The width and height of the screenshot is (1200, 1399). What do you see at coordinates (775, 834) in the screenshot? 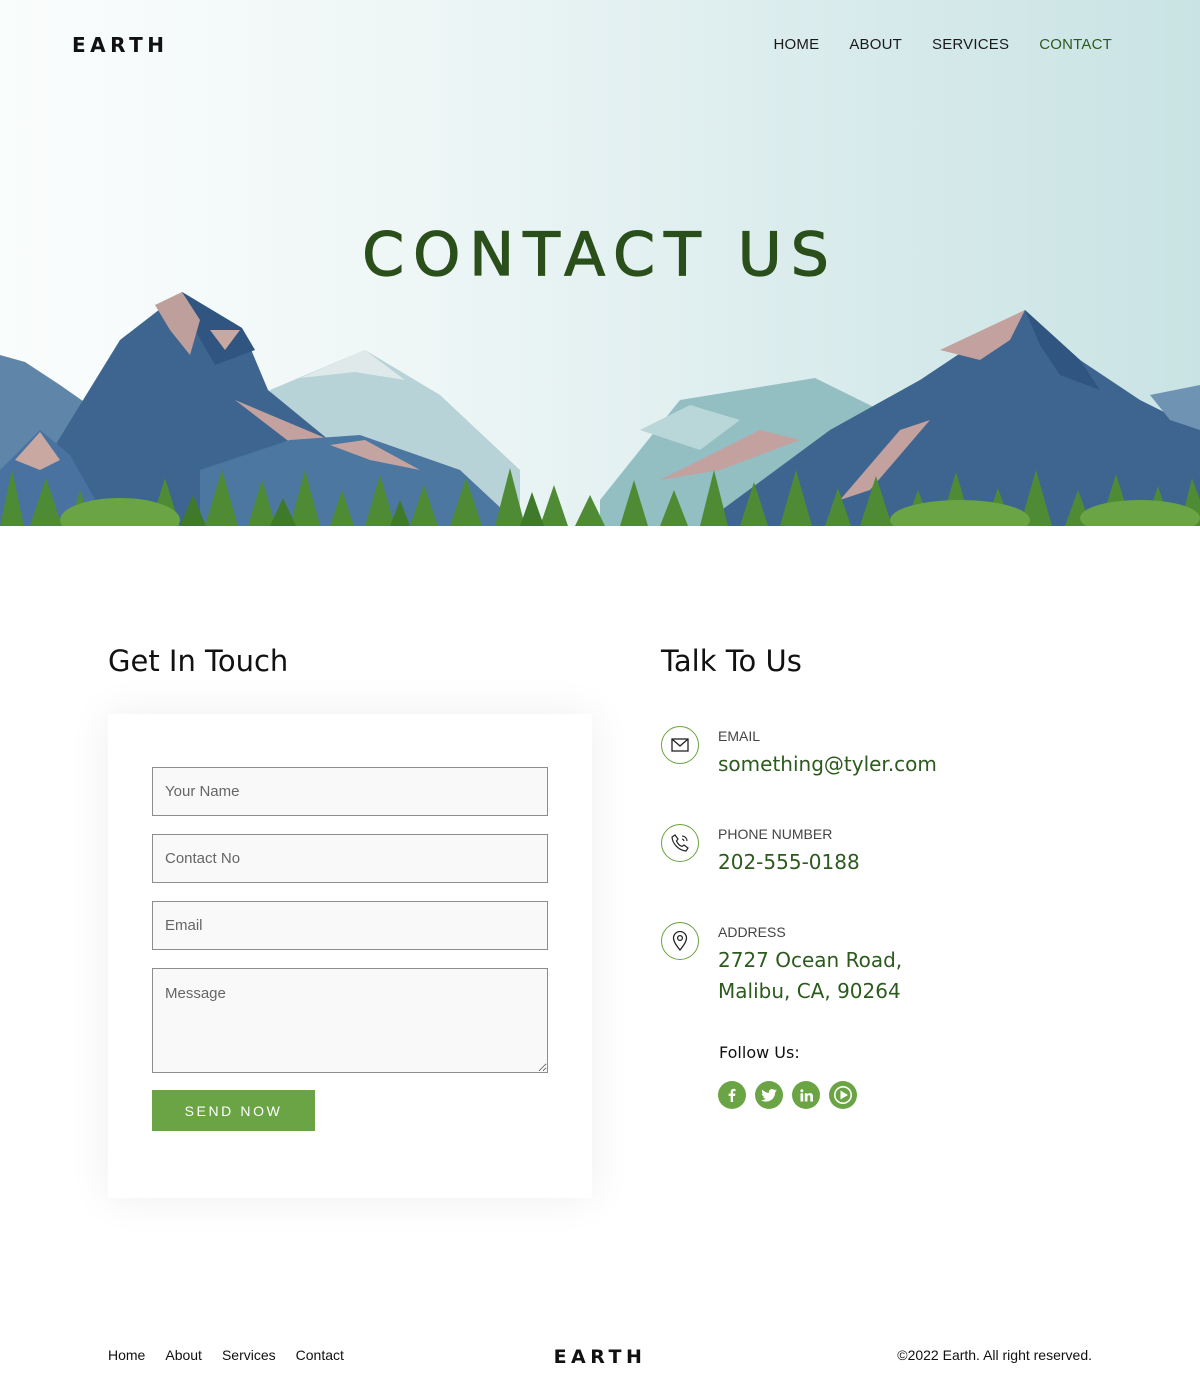
I see `phone-label: PHONE NUMBER` at bounding box center [775, 834].